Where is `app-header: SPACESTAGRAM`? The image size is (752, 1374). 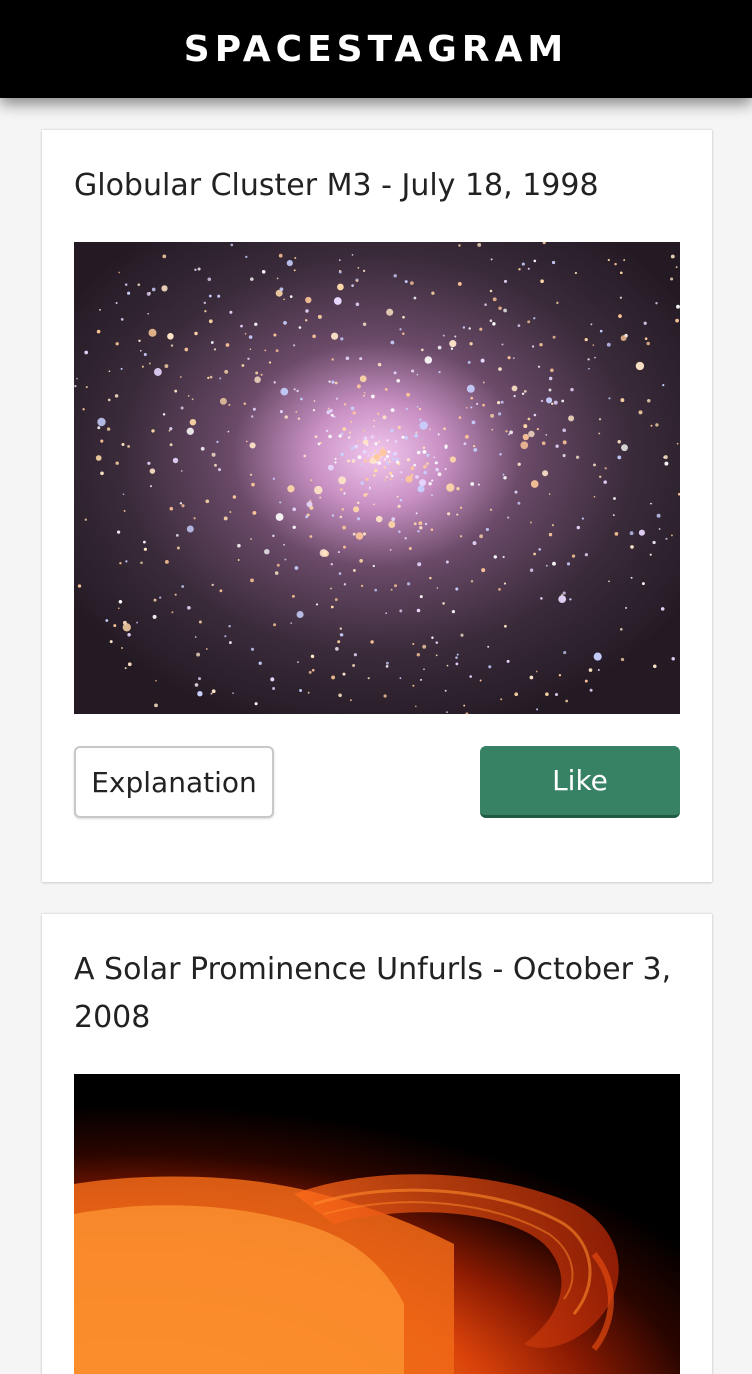
app-header: SPACESTAGRAM is located at coordinates (376, 49).